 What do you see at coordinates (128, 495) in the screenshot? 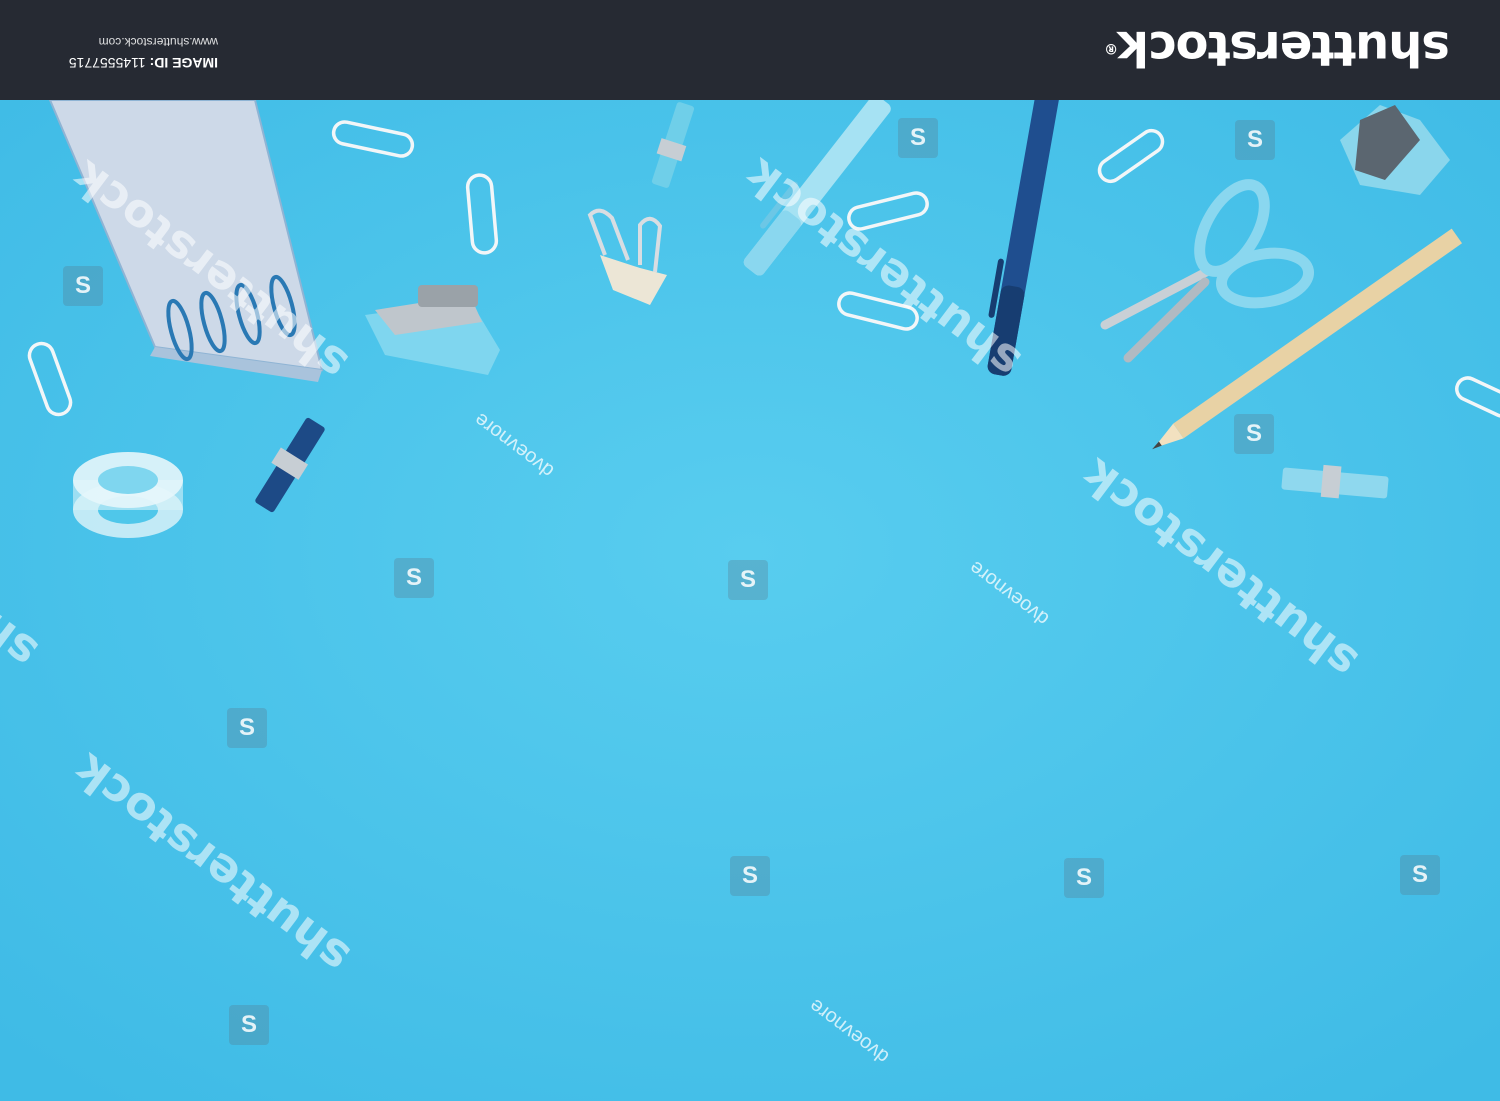
I see `tape-roll` at bounding box center [128, 495].